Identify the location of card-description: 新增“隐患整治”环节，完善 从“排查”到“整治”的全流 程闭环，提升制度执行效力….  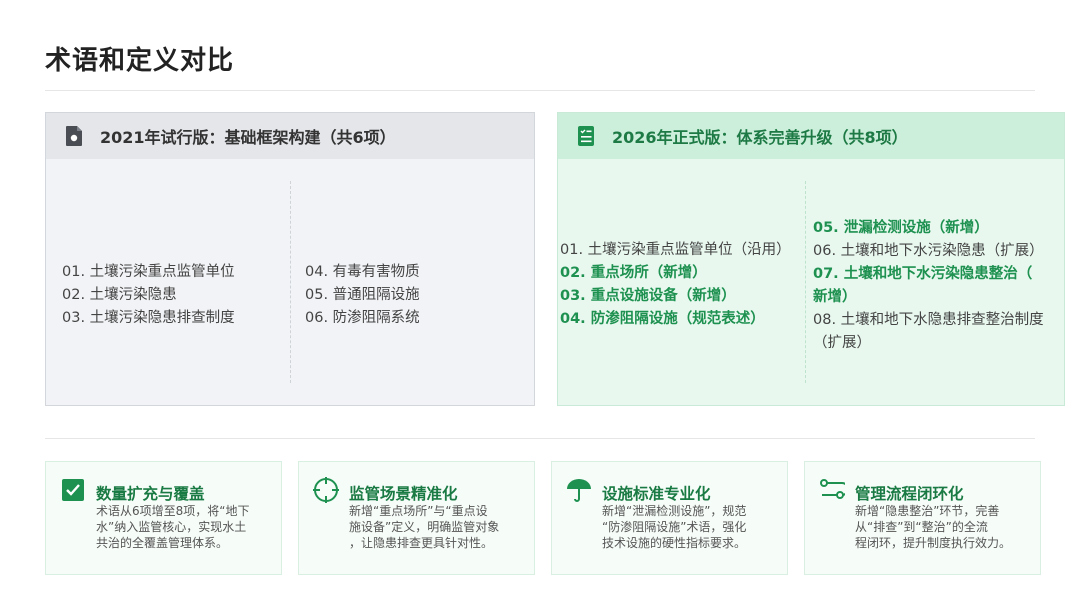
(943, 527).